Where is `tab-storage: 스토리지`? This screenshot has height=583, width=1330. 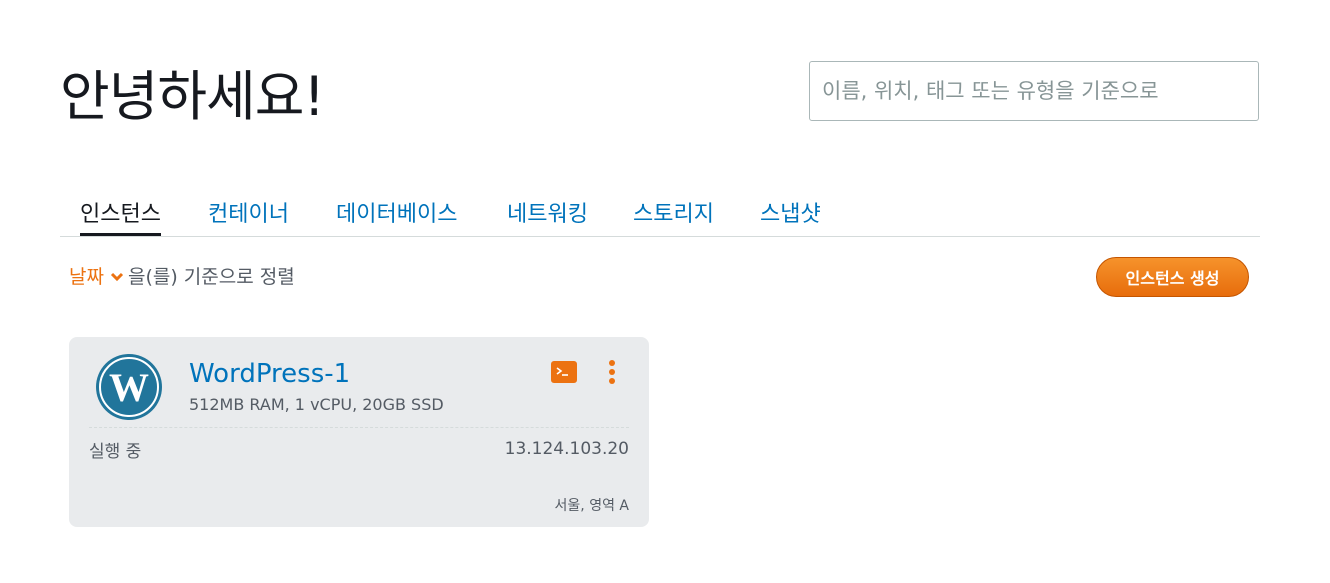
tab-storage: 스토리지 is located at coordinates (673, 216).